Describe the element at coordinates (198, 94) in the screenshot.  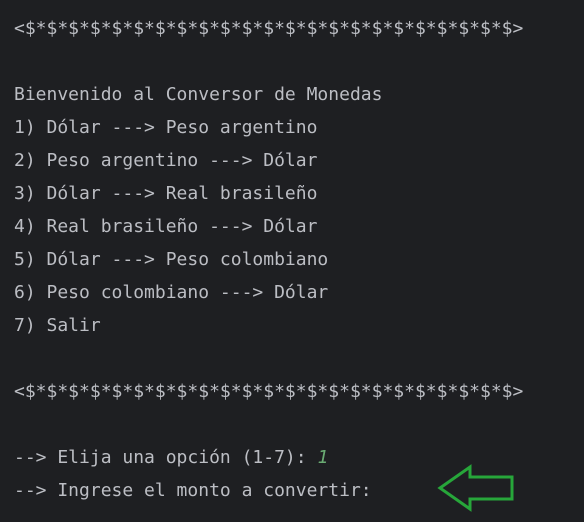
I see `welcome-message: Bienvenido al Conversor de Monedas` at that location.